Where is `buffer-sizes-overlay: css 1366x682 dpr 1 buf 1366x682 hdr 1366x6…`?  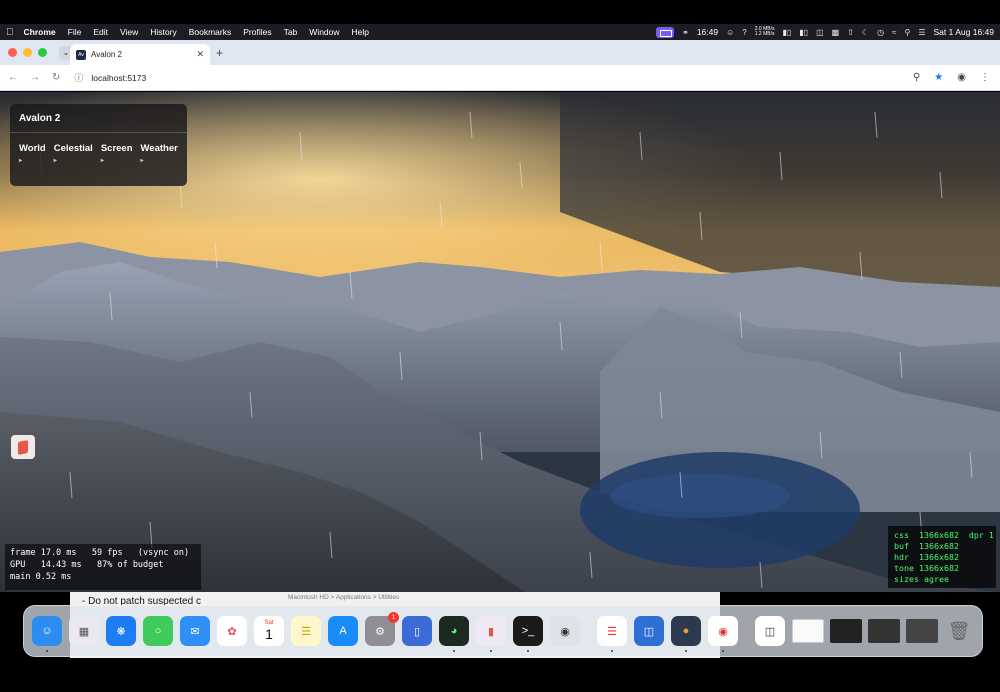 buffer-sizes-overlay: css 1366x682 dpr 1 buf 1366x682 hdr 1366x6… is located at coordinates (942, 557).